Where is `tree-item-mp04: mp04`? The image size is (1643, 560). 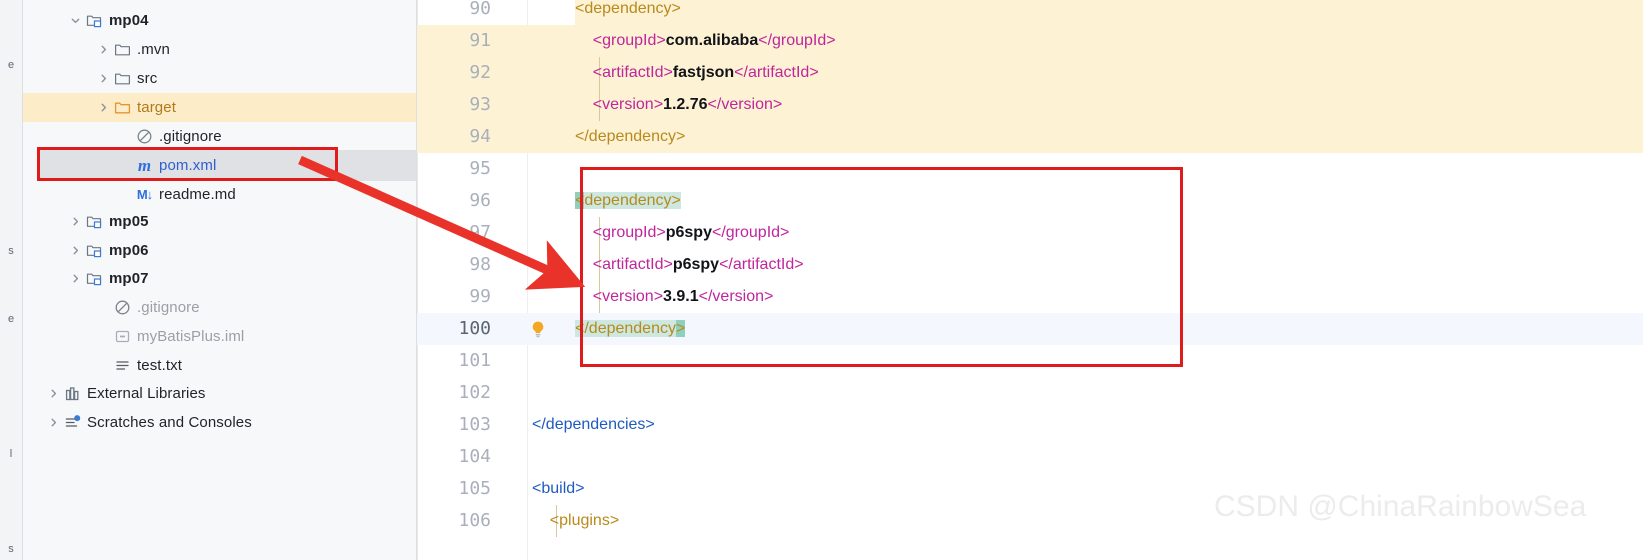 tree-item-mp04: mp04 is located at coordinates (219, 20).